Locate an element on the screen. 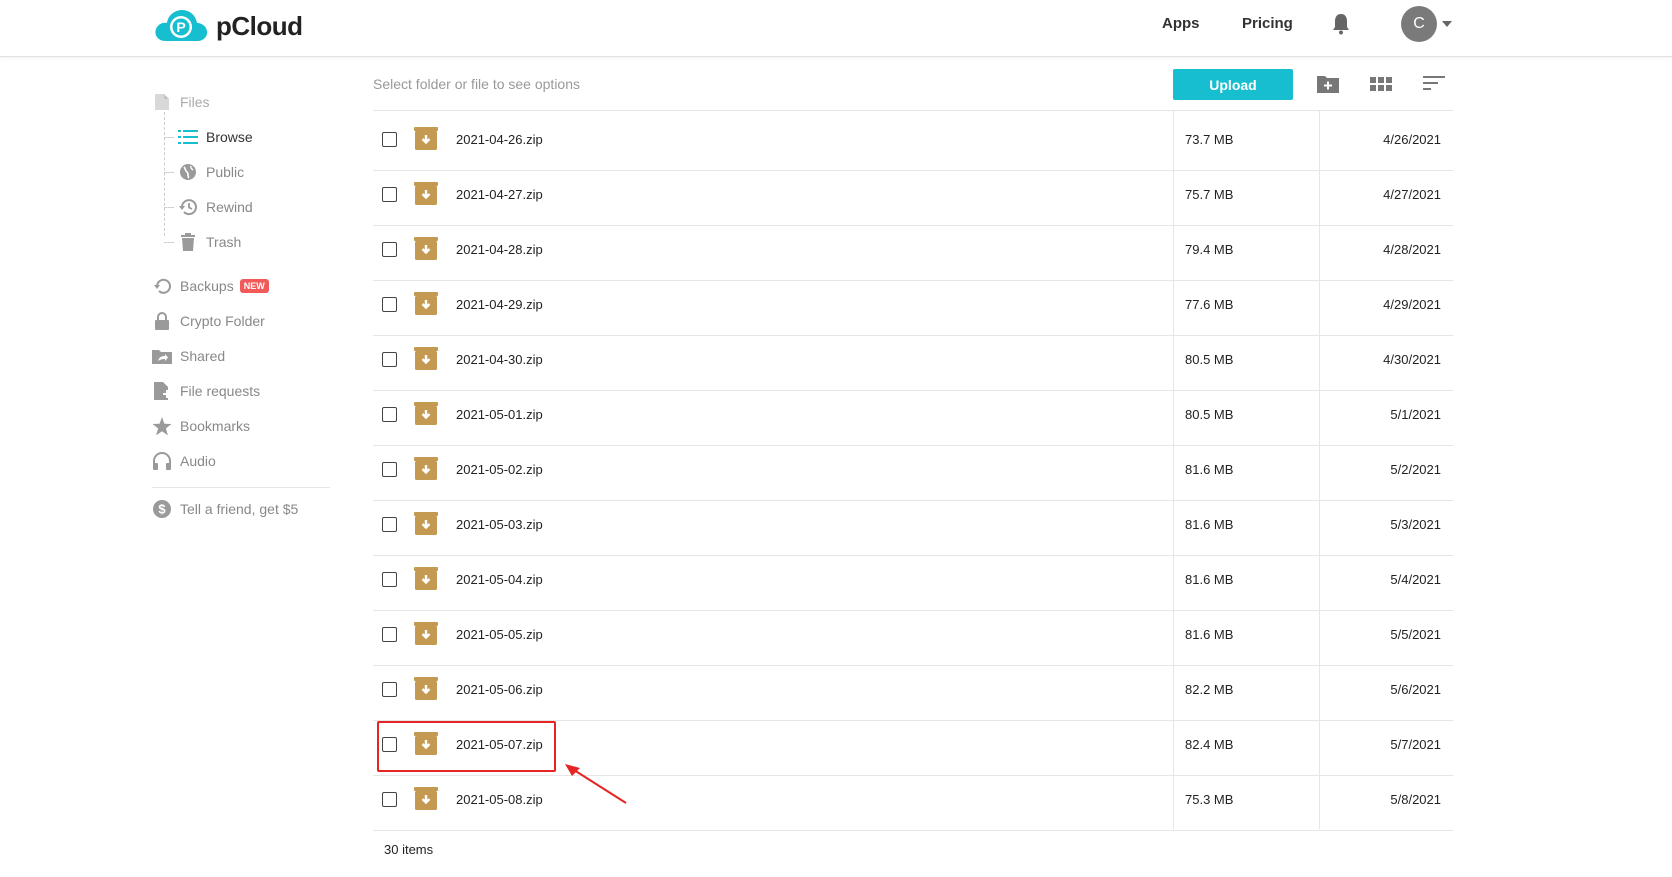 This screenshot has height=877, width=1672. file-name: 2021-04-28.zip is located at coordinates (499, 249).